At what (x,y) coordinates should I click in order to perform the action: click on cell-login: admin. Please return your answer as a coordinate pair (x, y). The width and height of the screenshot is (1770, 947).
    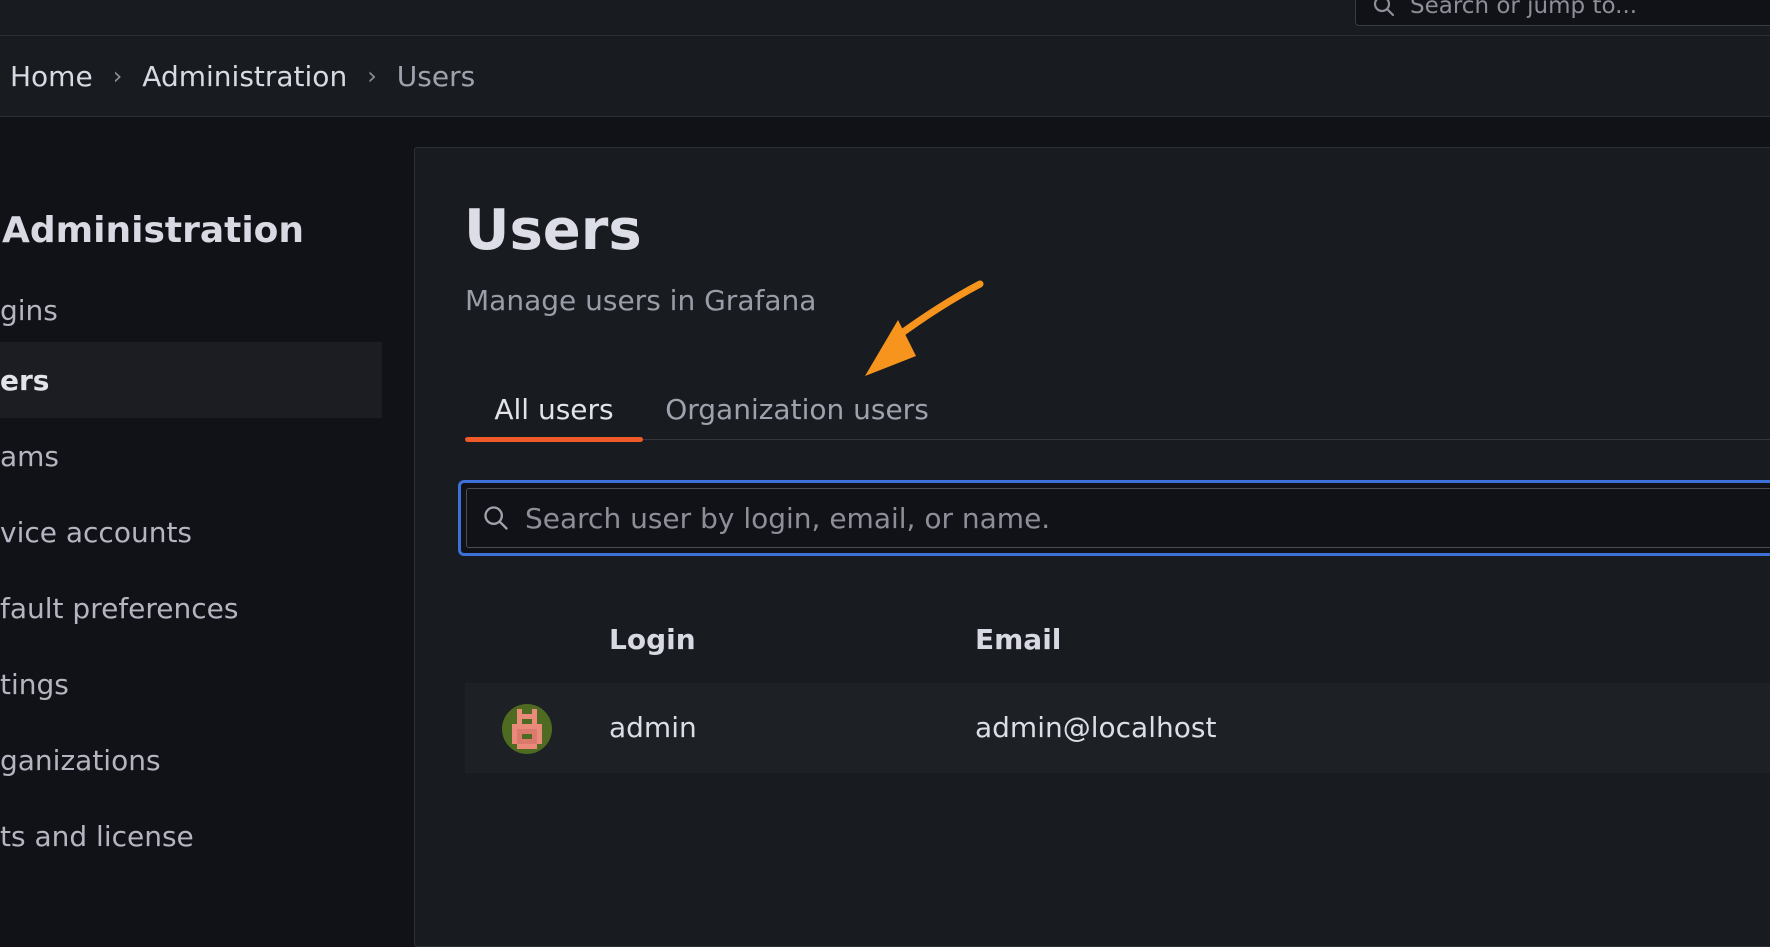
    Looking at the image, I should click on (653, 727).